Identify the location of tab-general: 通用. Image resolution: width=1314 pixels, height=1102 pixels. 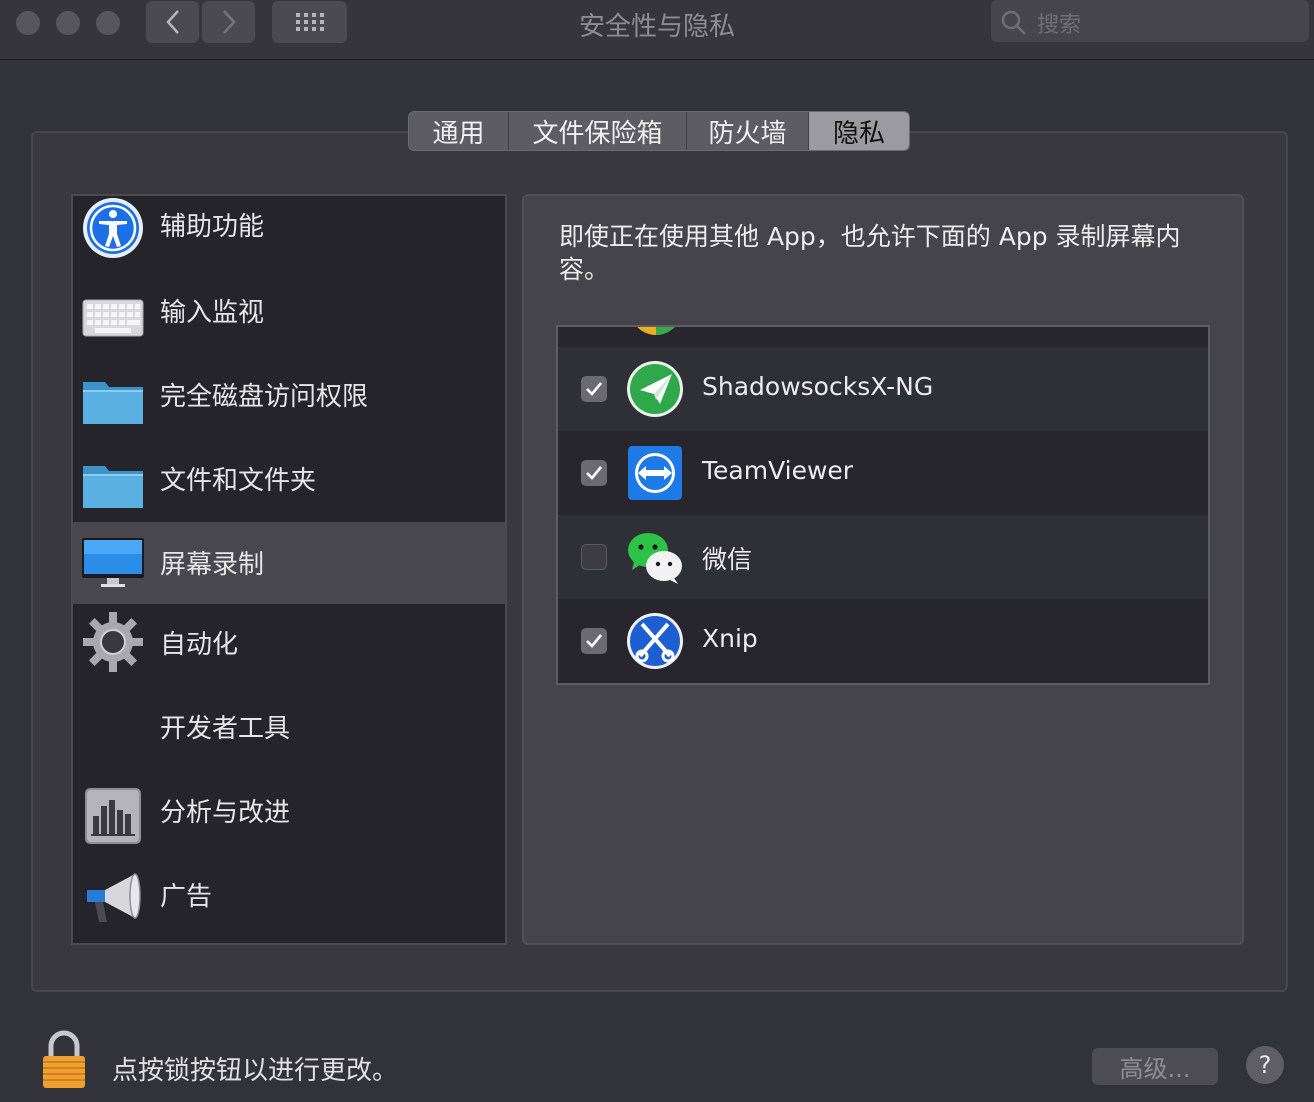
(459, 131).